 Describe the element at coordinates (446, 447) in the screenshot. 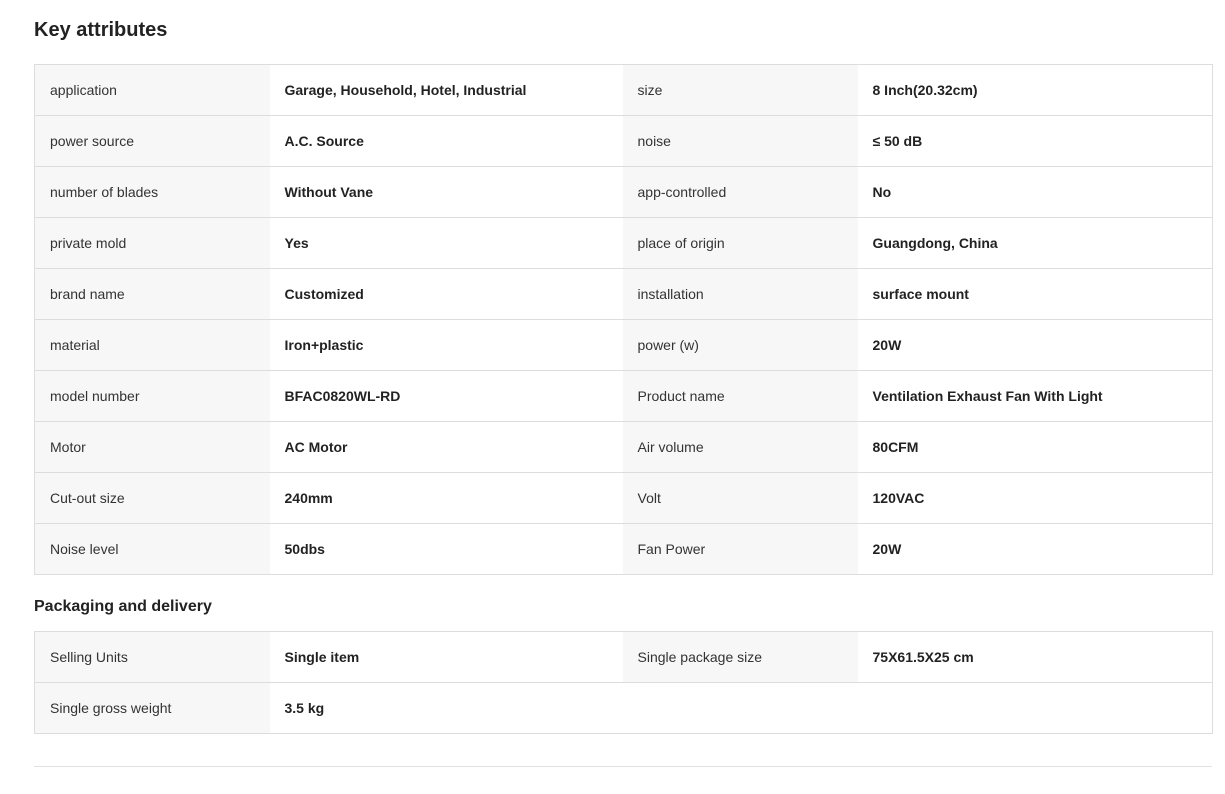

I see `attribute-value: AC Motor` at that location.